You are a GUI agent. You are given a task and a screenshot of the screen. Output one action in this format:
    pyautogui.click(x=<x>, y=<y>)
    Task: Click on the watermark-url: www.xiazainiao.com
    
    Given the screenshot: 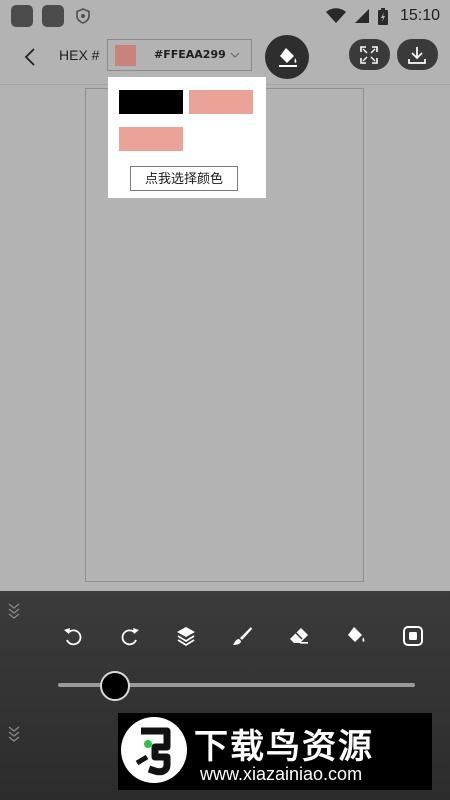 What is the action you would take?
    pyautogui.click(x=281, y=774)
    